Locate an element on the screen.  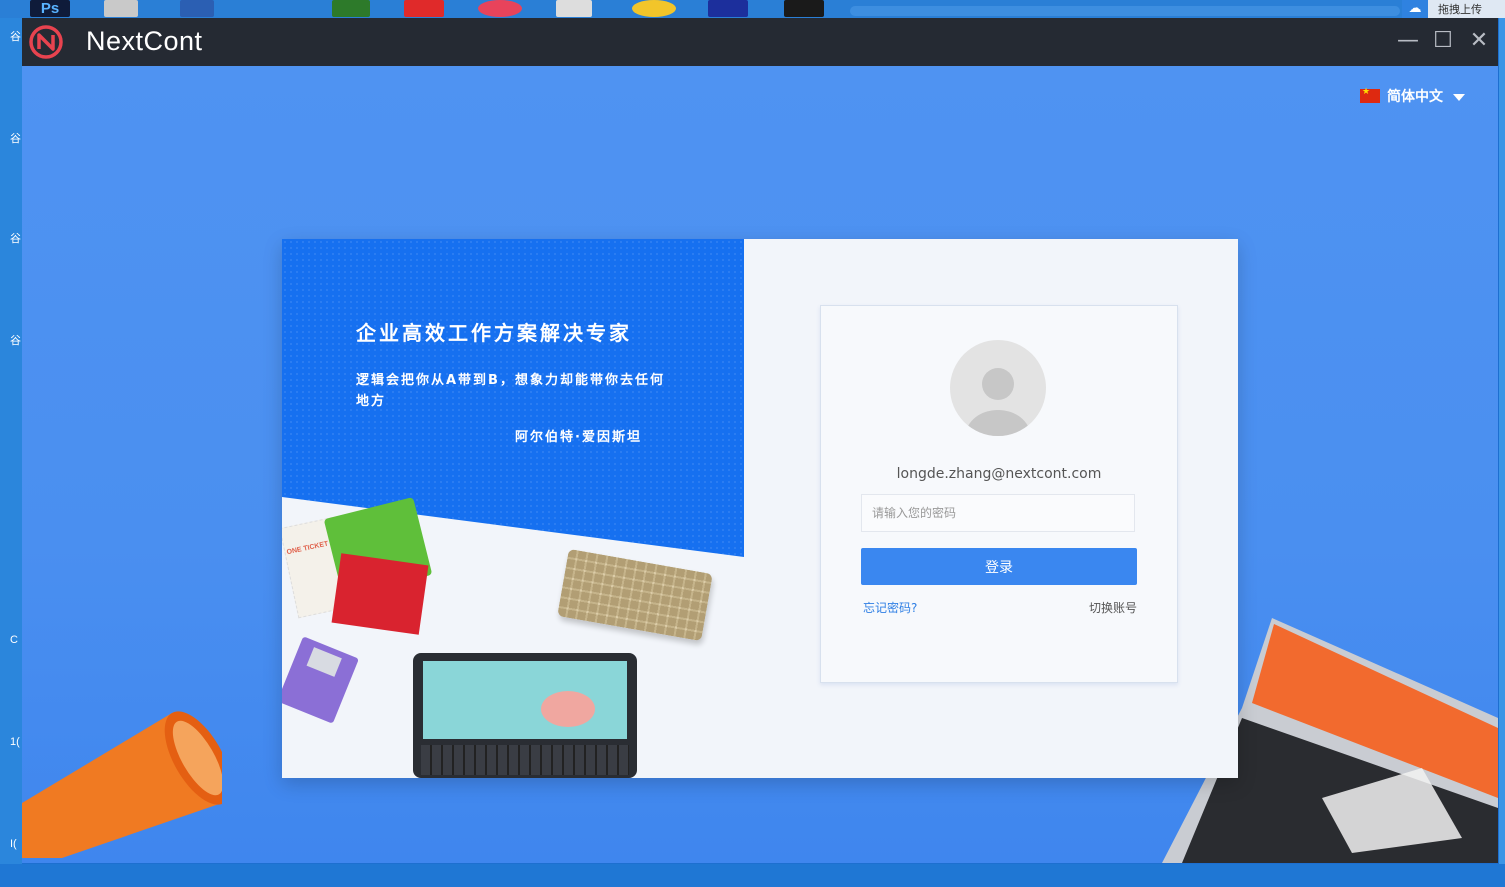
upload-label: 拖拽上传 is located at coordinates (1460, 10).